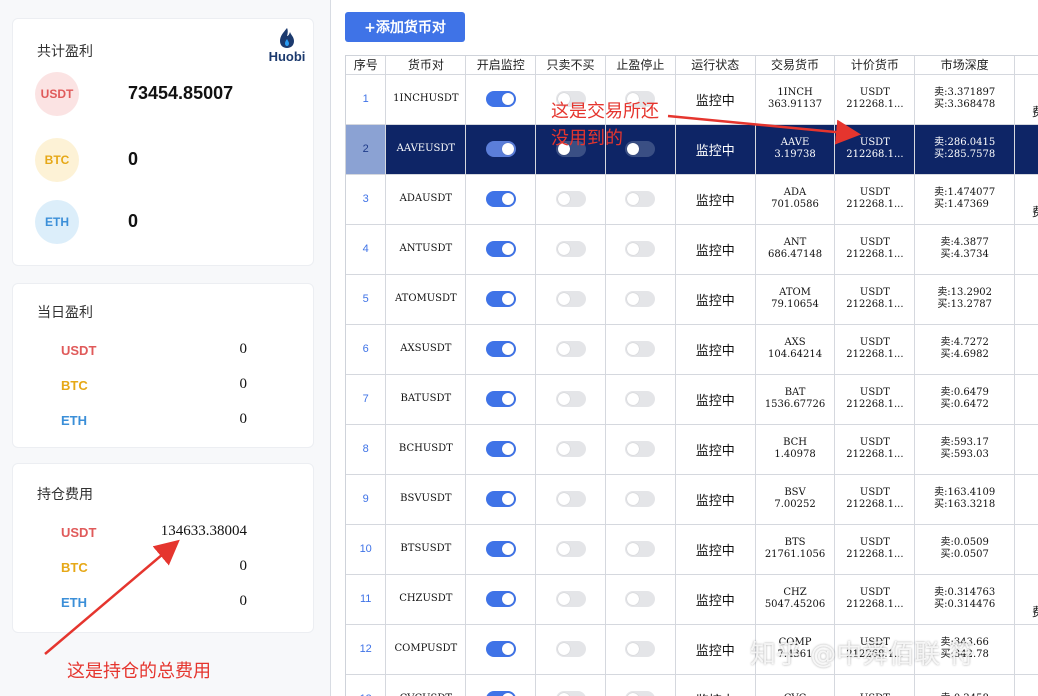  Describe the element at coordinates (692, 685) in the screenshot. I see `table-row: 13CVCUSDT监控中CVCUSDT卖:0.2458` at that location.